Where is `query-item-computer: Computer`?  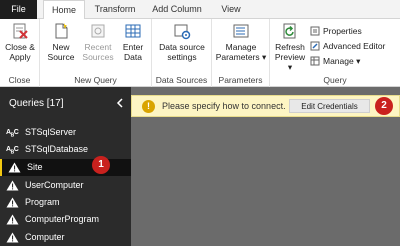
query-item-computer: Computer is located at coordinates (65, 237).